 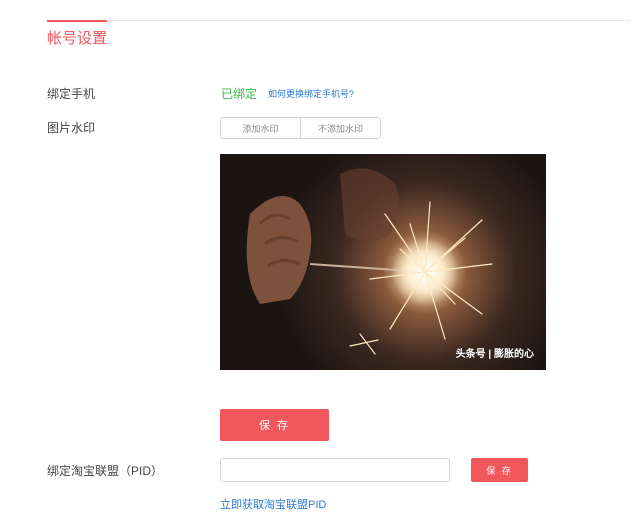 What do you see at coordinates (335, 470) in the screenshot?
I see `pid-input` at bounding box center [335, 470].